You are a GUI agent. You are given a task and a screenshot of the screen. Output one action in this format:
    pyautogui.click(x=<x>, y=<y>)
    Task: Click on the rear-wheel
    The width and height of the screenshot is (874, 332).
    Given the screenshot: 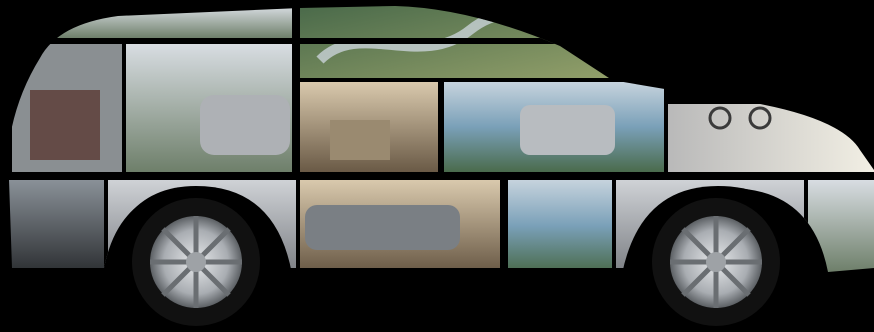 What is the action you would take?
    pyautogui.click(x=716, y=262)
    